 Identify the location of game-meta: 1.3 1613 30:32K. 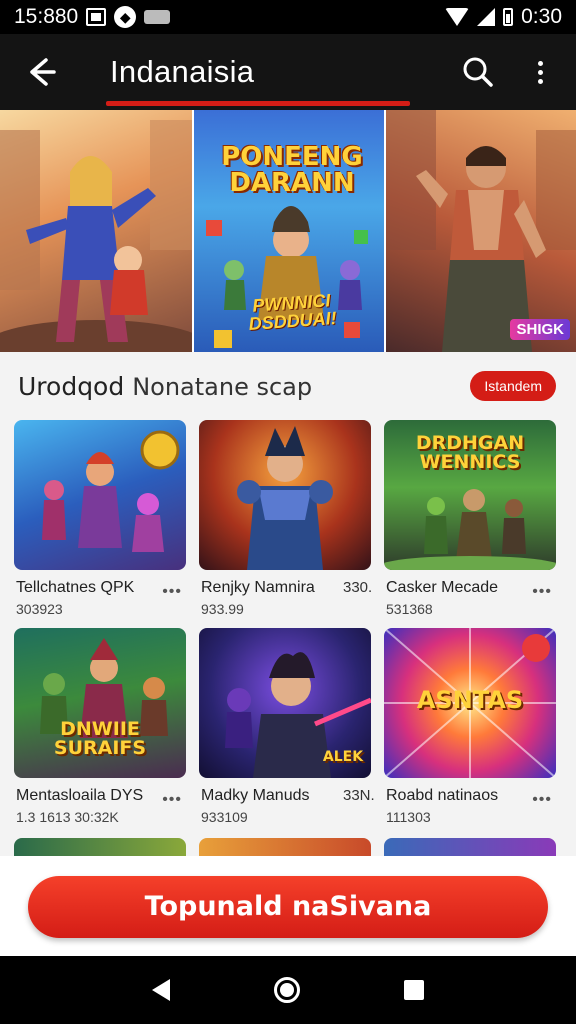
(67, 817).